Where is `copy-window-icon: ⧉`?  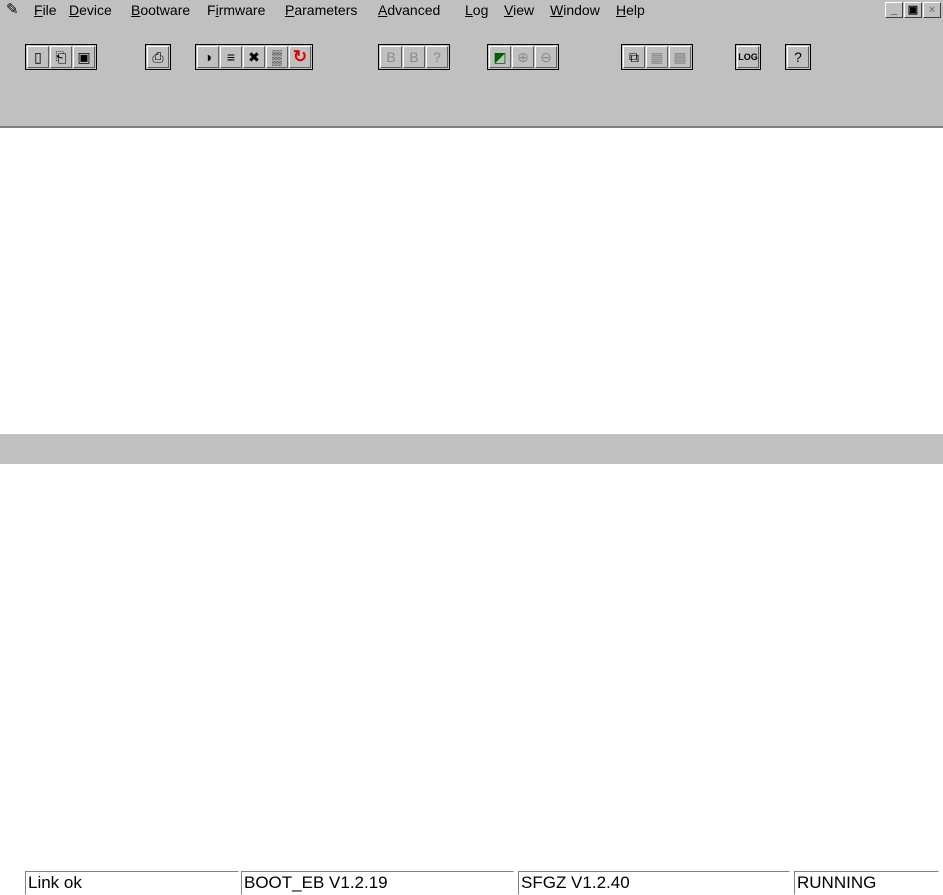
copy-window-icon: ⧉ is located at coordinates (634, 57).